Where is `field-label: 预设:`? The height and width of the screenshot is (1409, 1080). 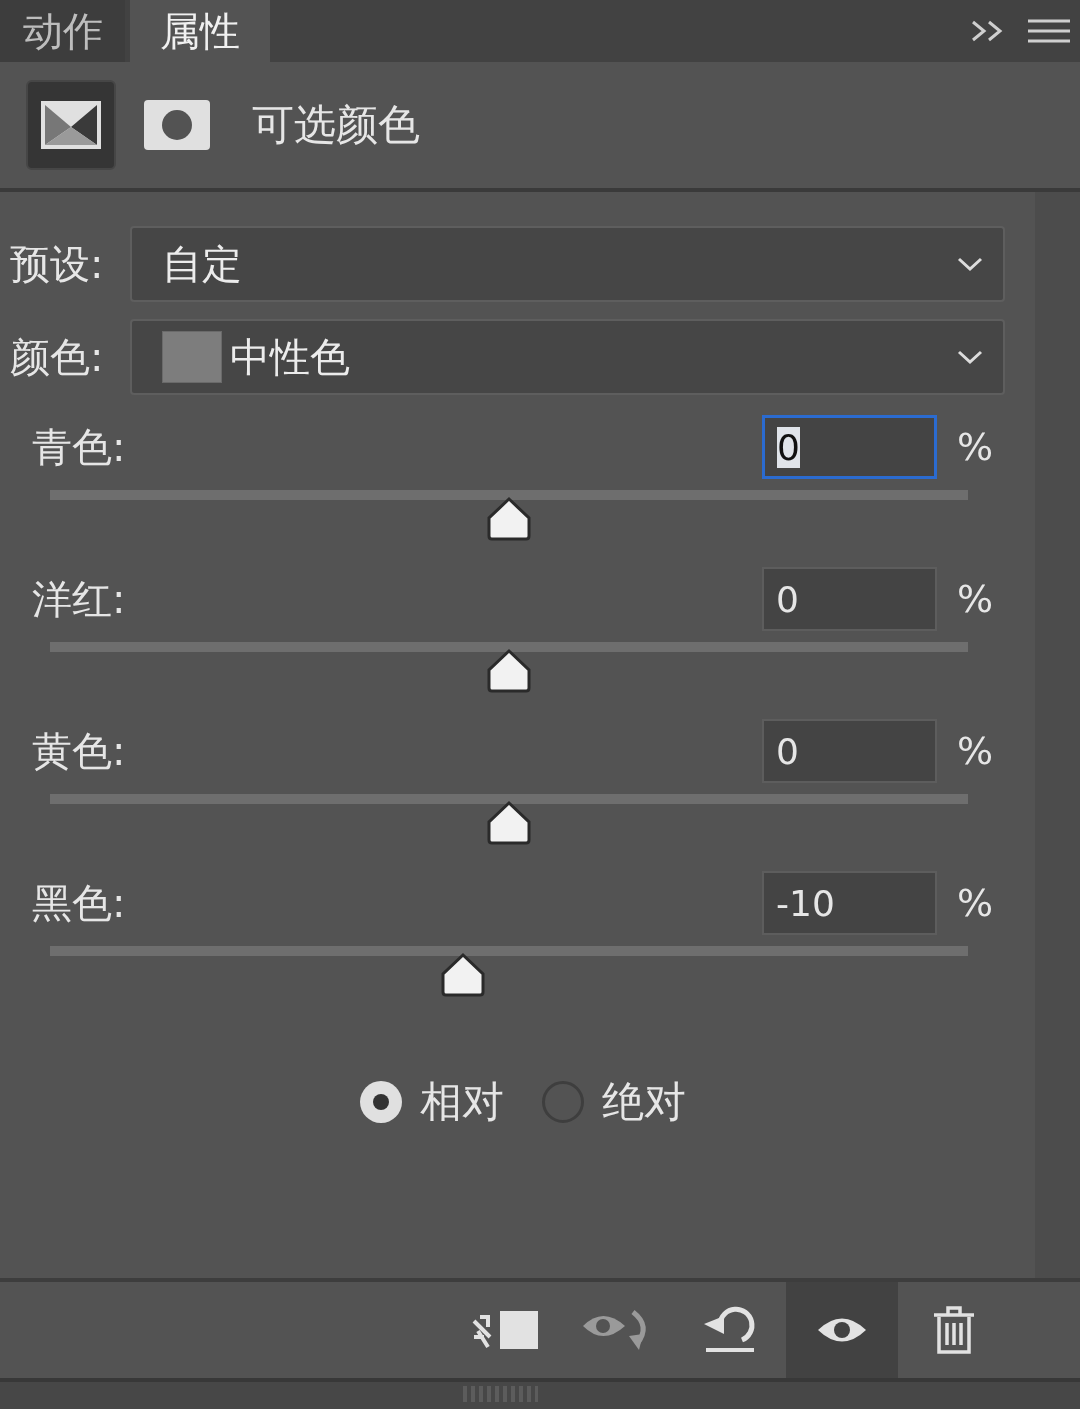
field-label: 预设: is located at coordinates (57, 264).